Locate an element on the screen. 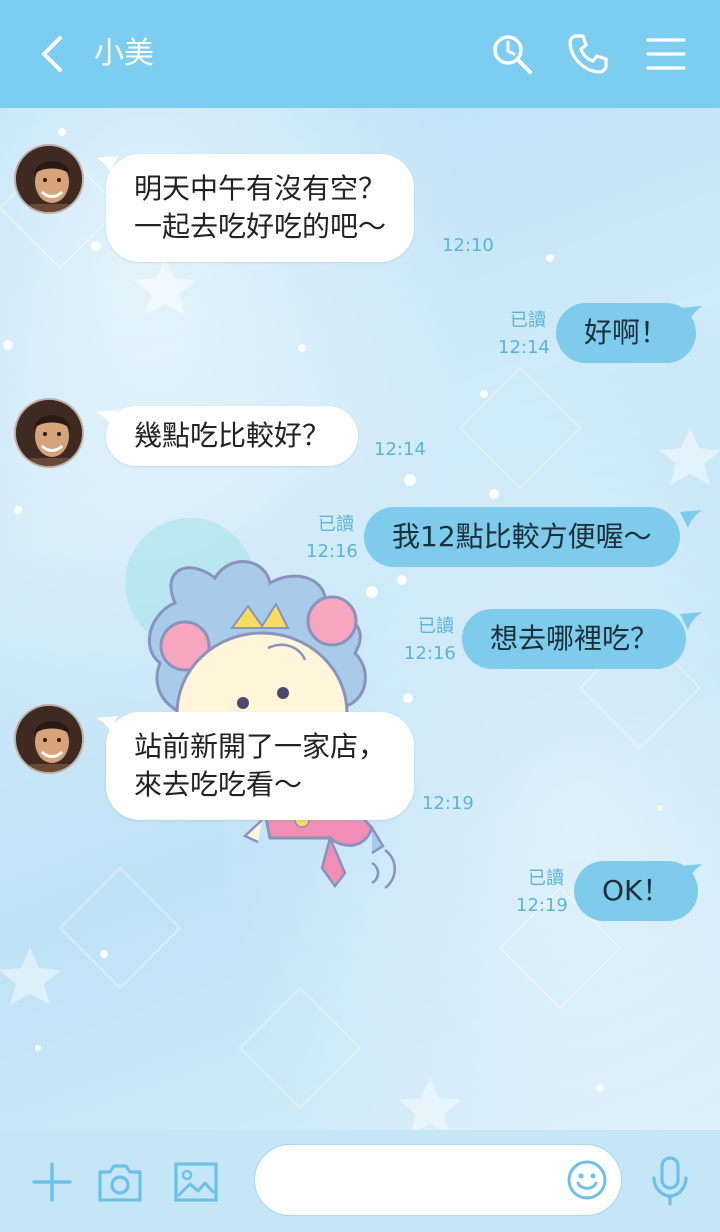  message-bubble-outgoing: 我12點比較方便喔～ is located at coordinates (522, 537).